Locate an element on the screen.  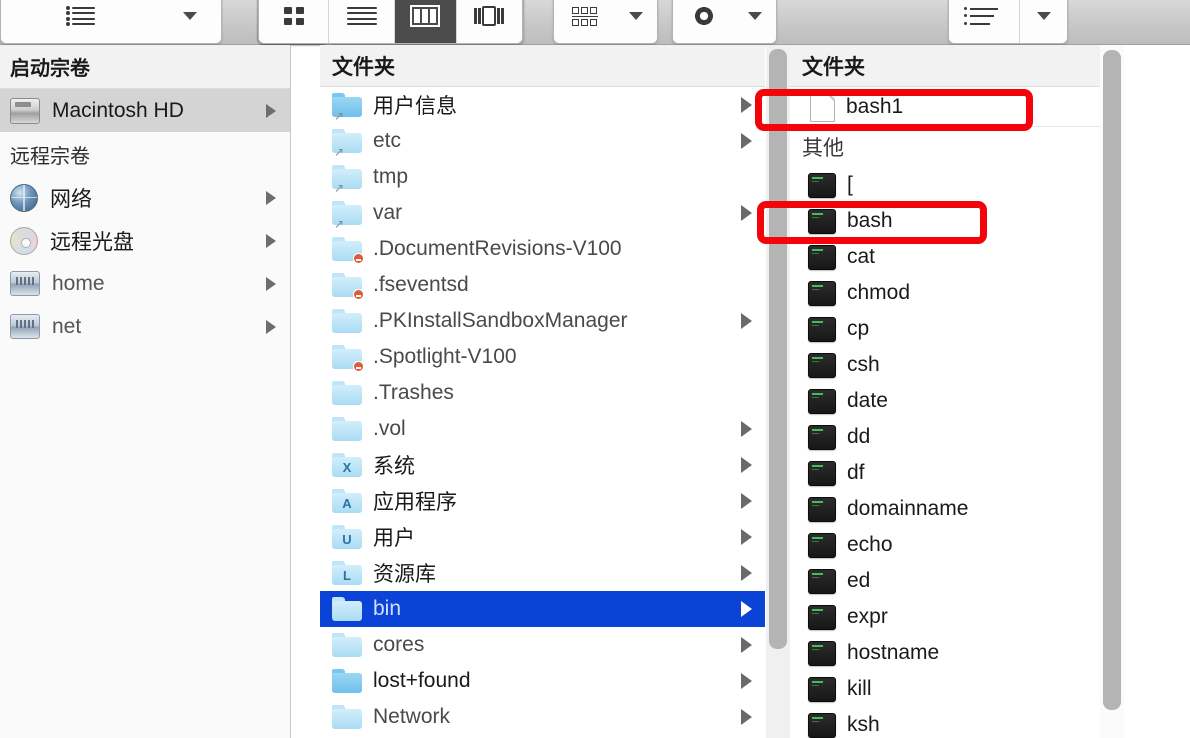
list-item: kill is located at coordinates (945, 689).